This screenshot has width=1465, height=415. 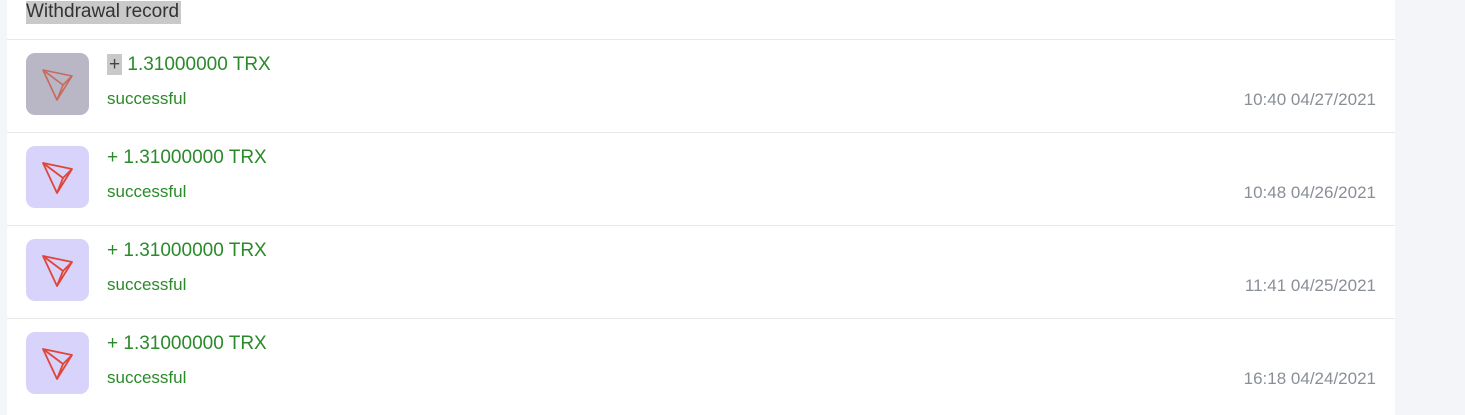 What do you see at coordinates (1309, 192) in the screenshot?
I see `timestamp: 10:48 04/26/2021` at bounding box center [1309, 192].